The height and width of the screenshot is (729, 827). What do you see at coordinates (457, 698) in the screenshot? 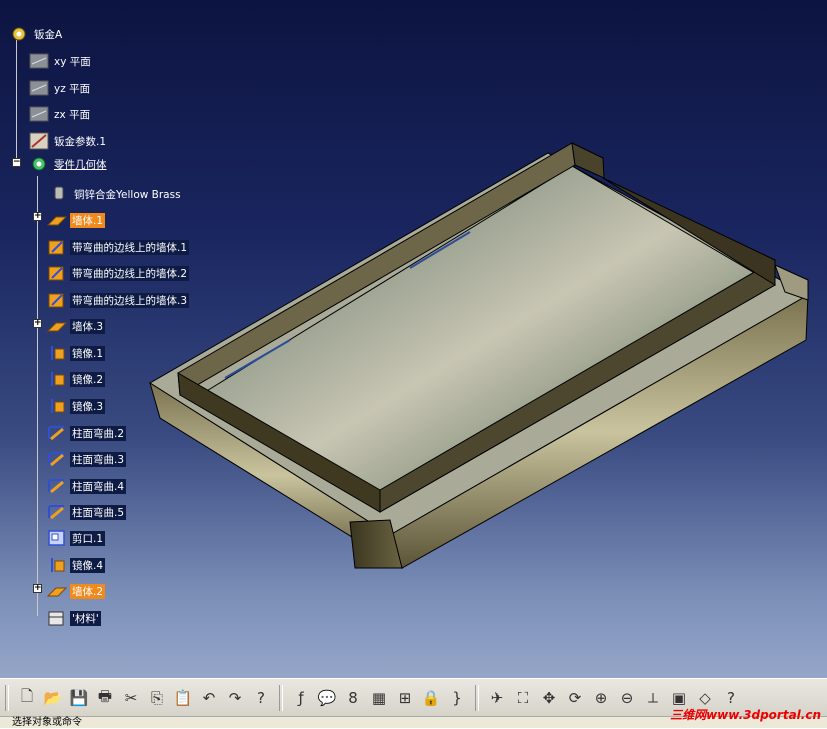
I see `expand-tree-icon: }` at bounding box center [457, 698].